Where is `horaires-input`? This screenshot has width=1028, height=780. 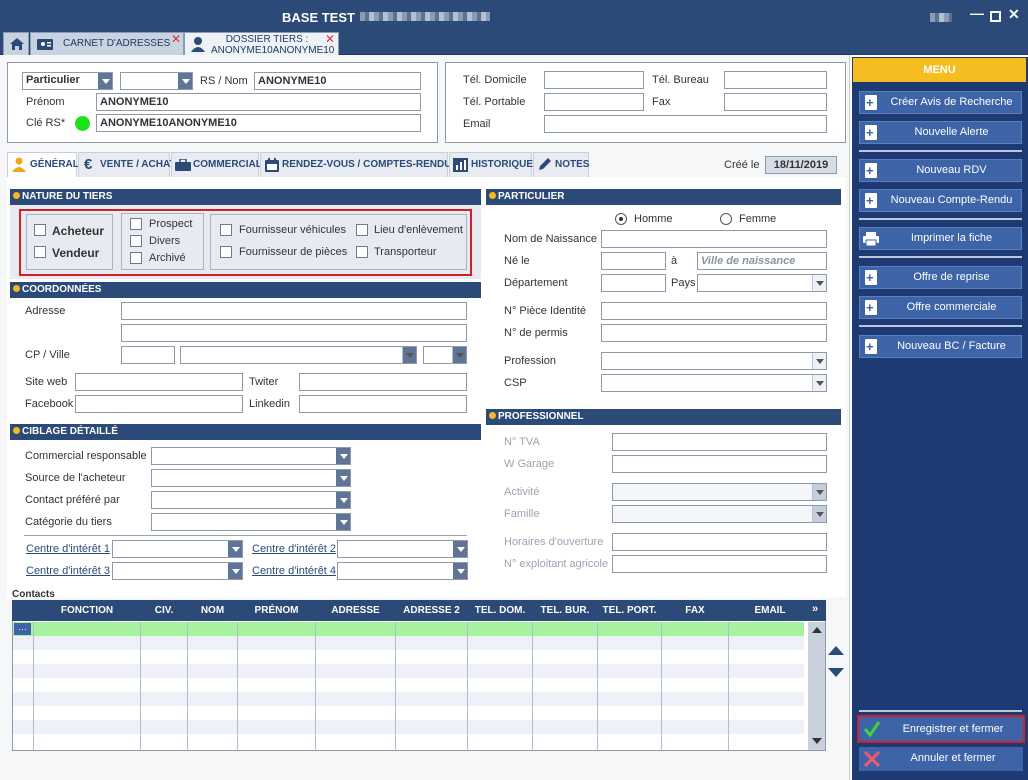 horaires-input is located at coordinates (719, 542).